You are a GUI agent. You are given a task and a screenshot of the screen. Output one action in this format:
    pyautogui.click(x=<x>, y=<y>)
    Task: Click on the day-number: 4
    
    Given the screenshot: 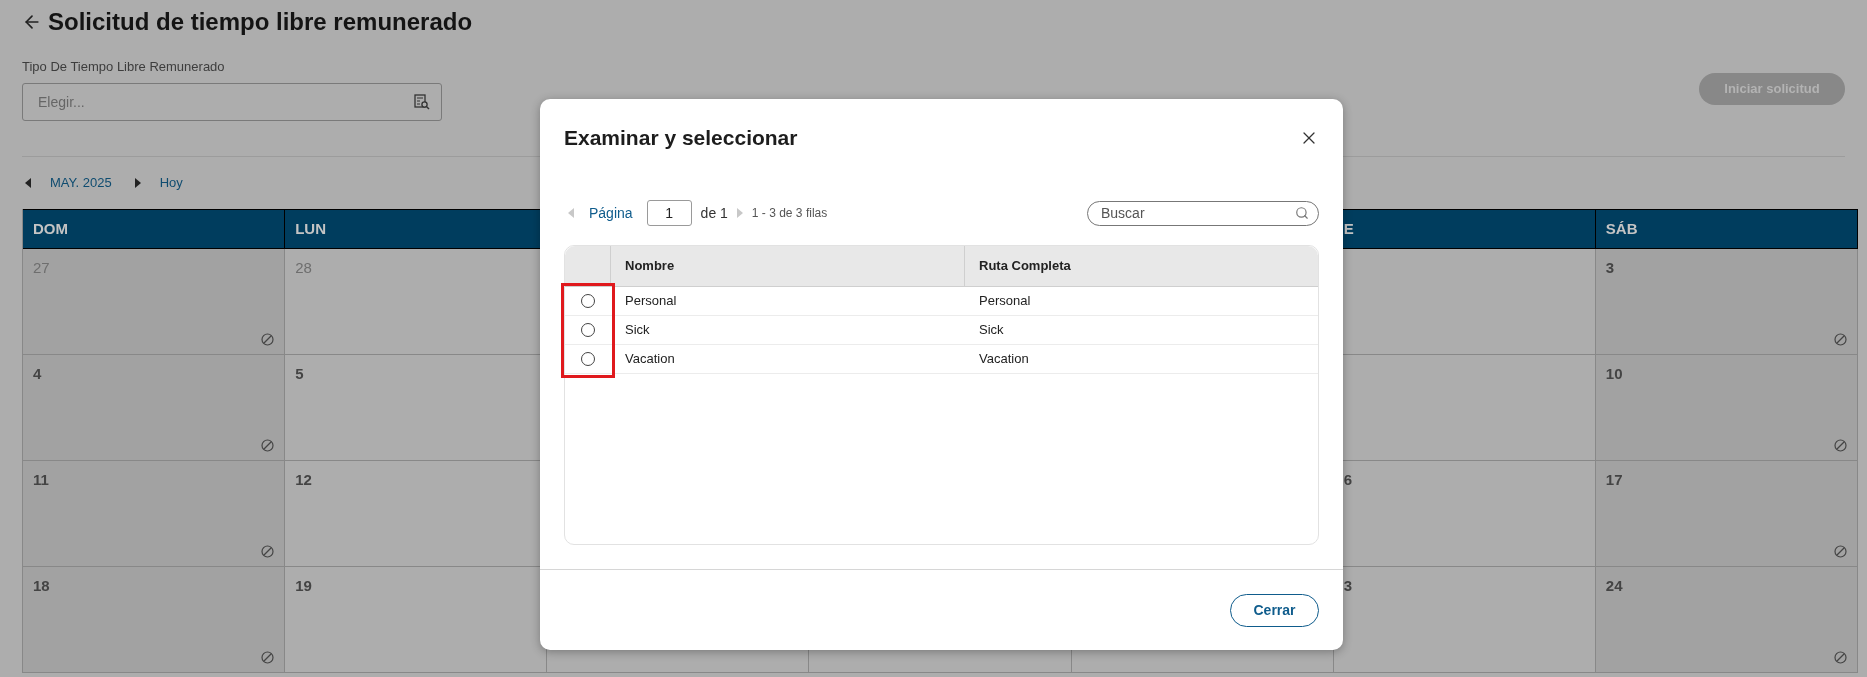 What is the action you would take?
    pyautogui.click(x=38, y=374)
    